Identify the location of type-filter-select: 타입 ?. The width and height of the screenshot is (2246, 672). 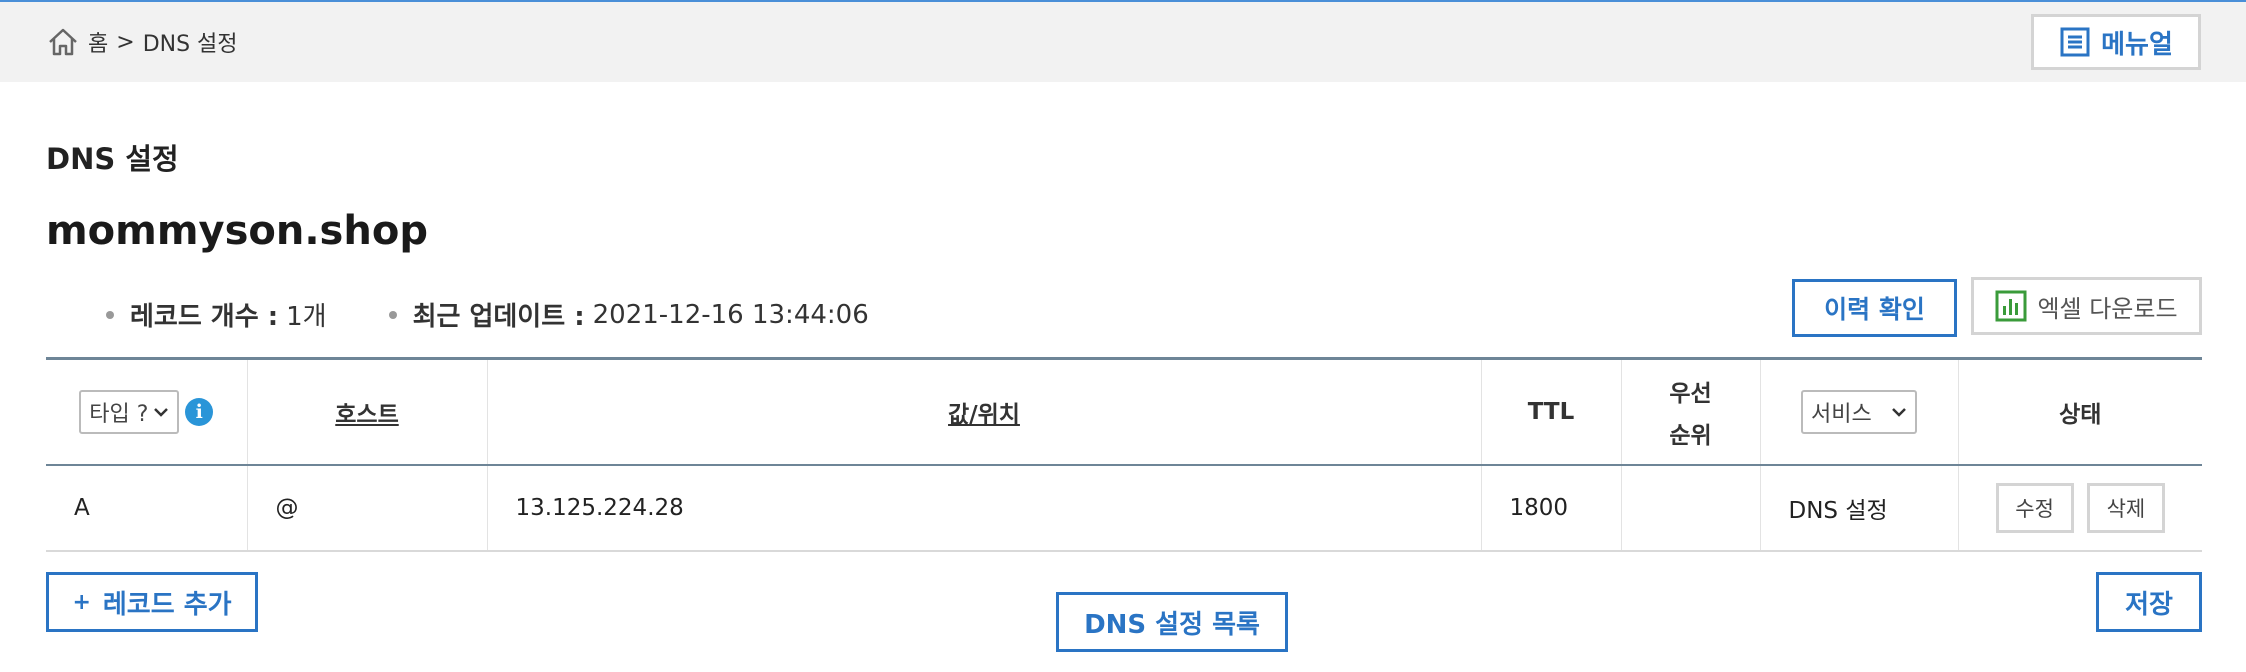
(129, 412).